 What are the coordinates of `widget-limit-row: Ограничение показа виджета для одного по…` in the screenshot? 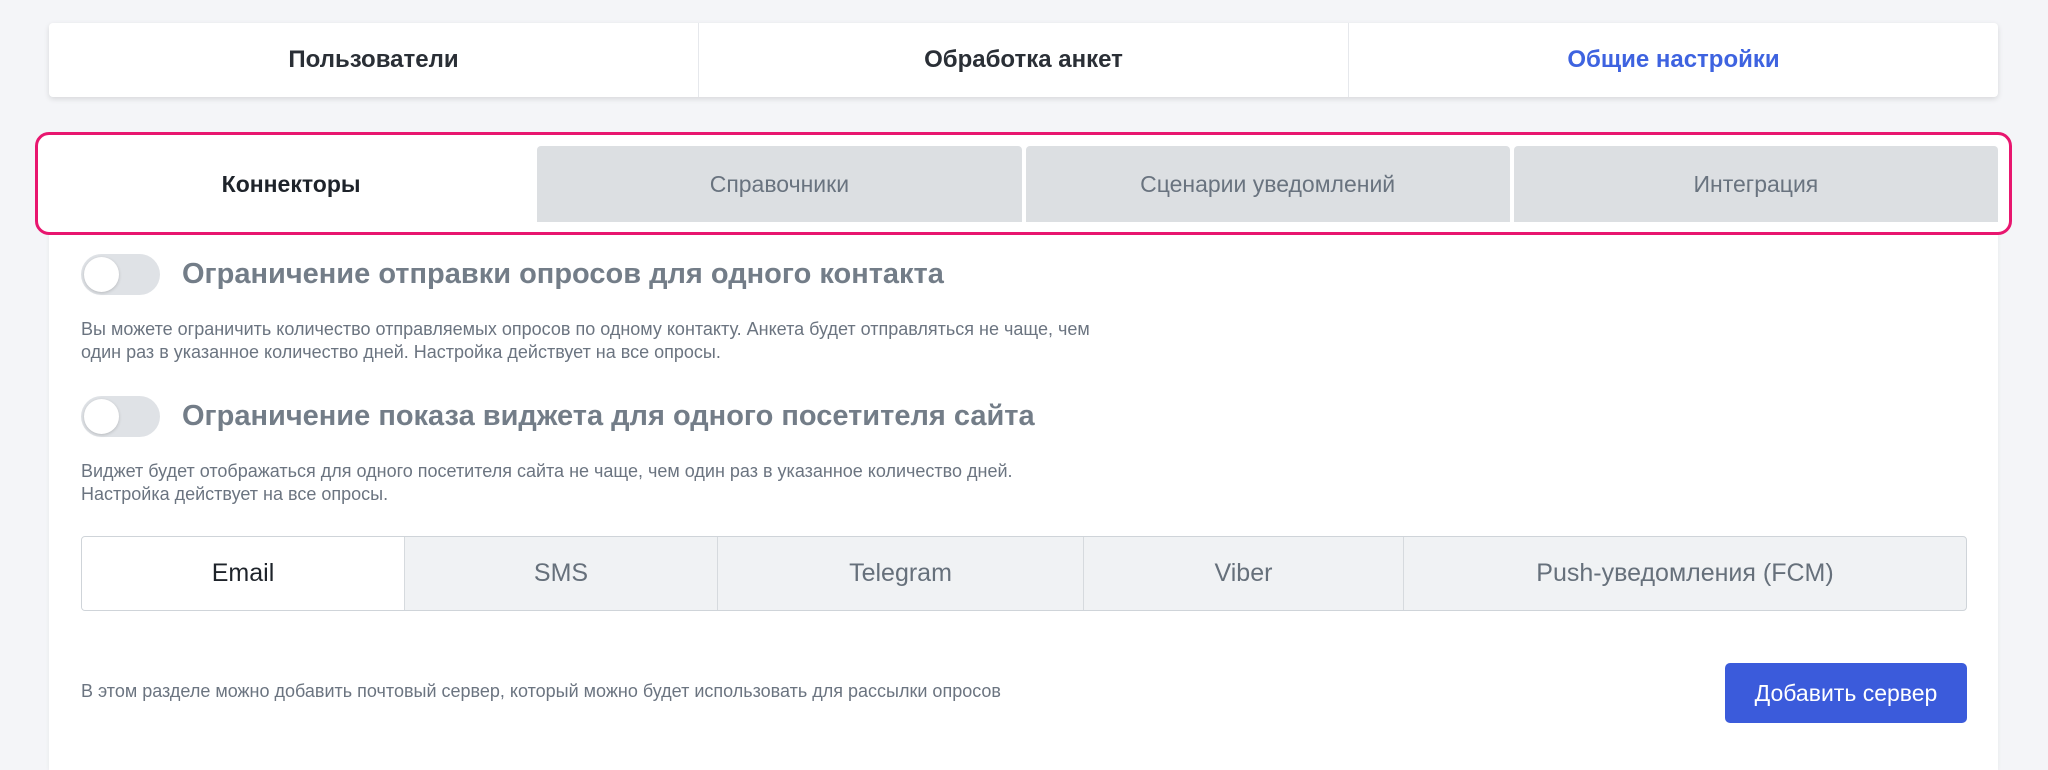 It's located at (558, 416).